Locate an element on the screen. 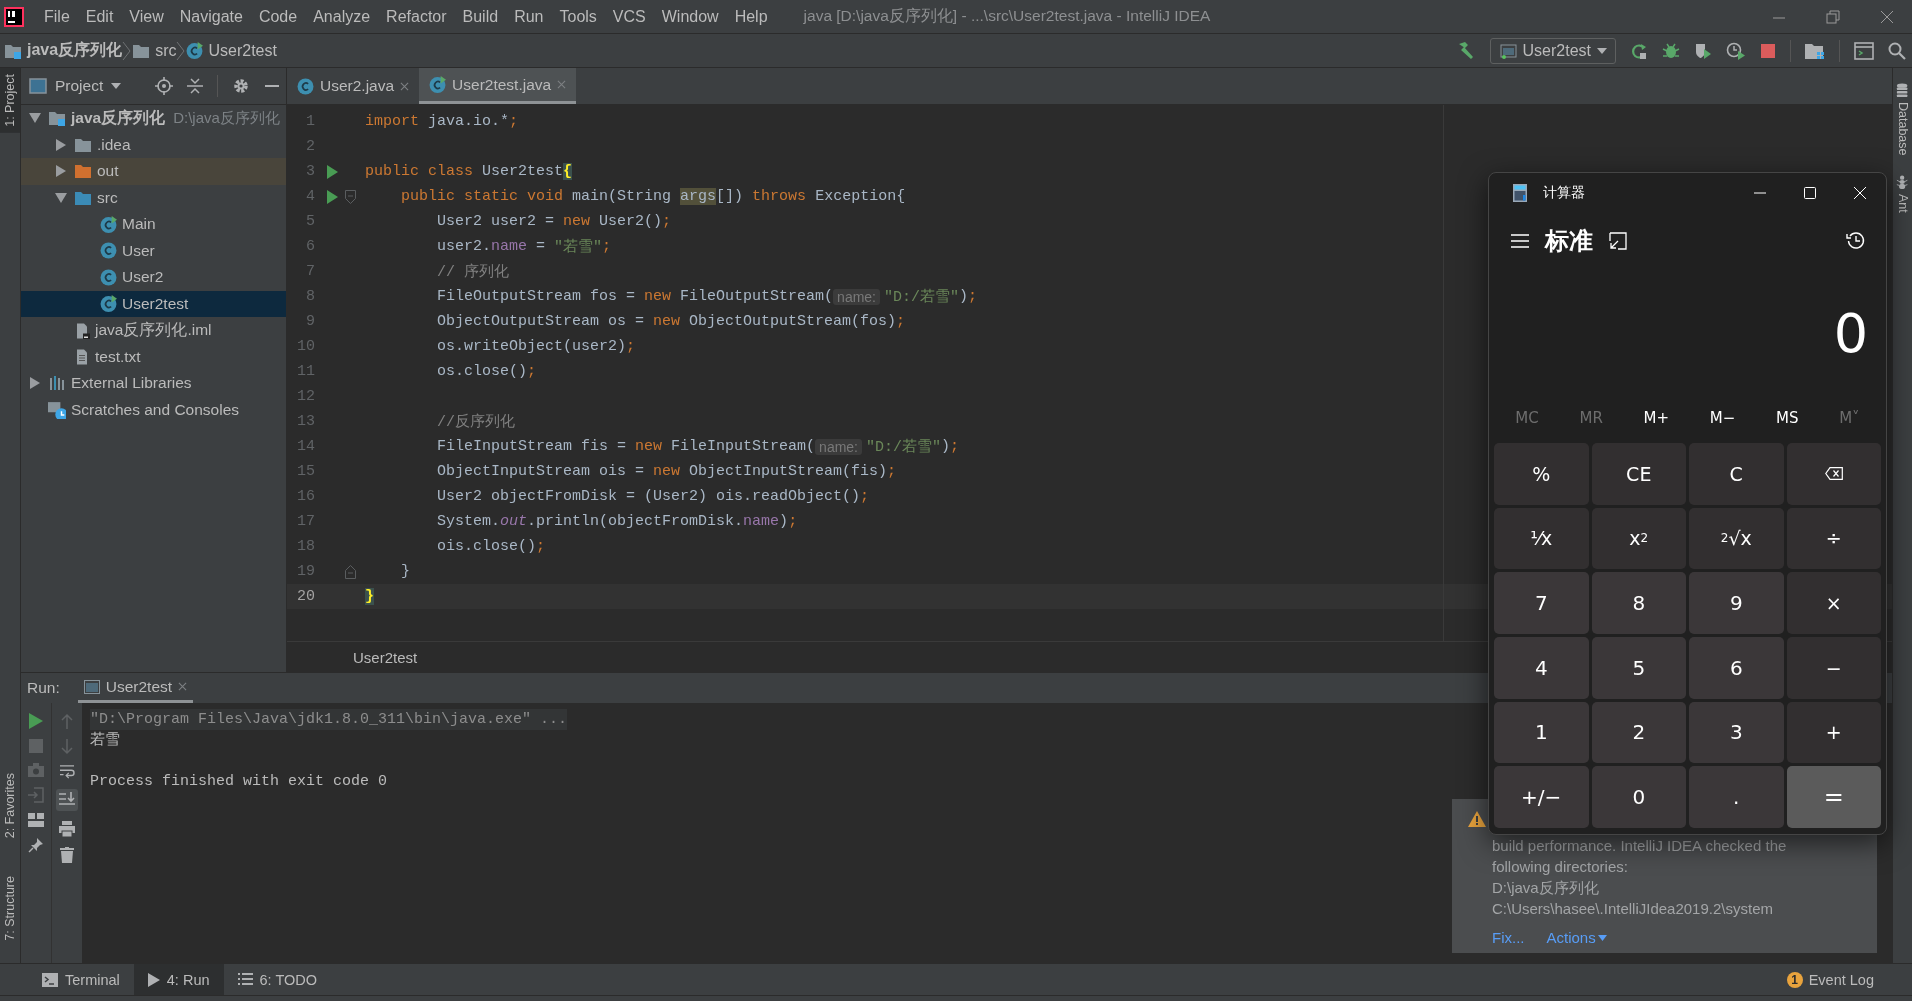  soft-wrap-icon is located at coordinates (67, 772).